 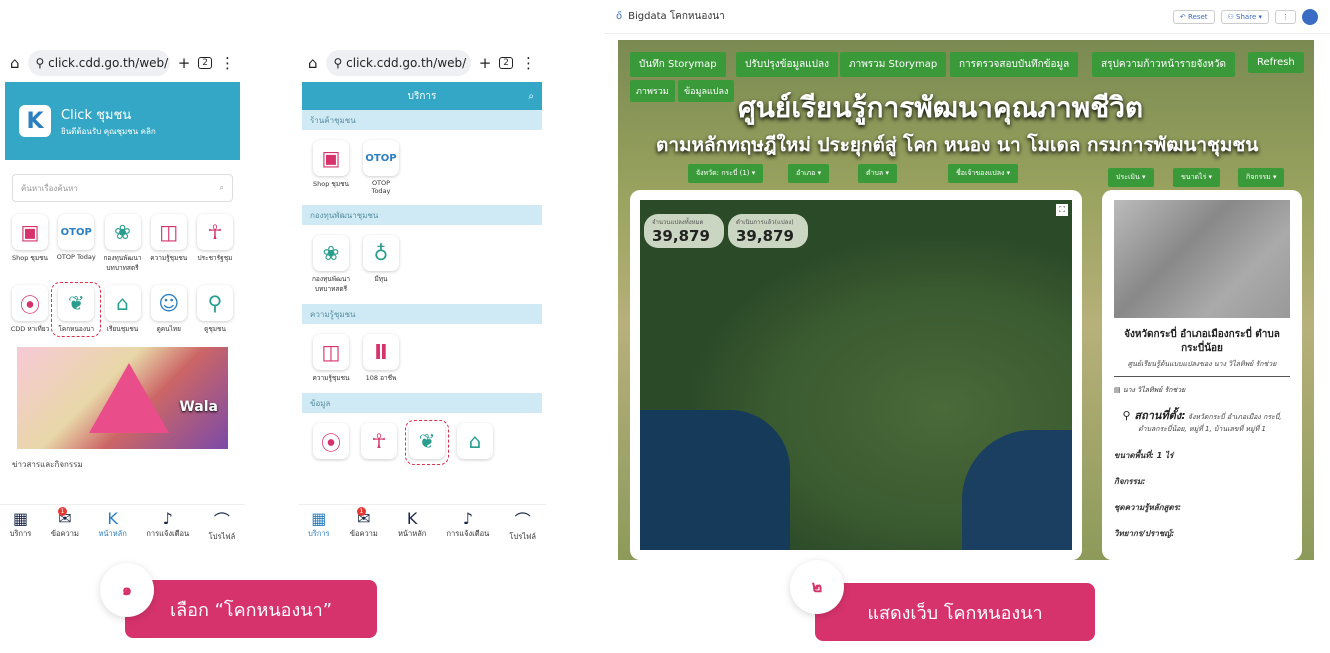 I want to click on filter-assessment: ประเมิน ▾, so click(x=1131, y=177).